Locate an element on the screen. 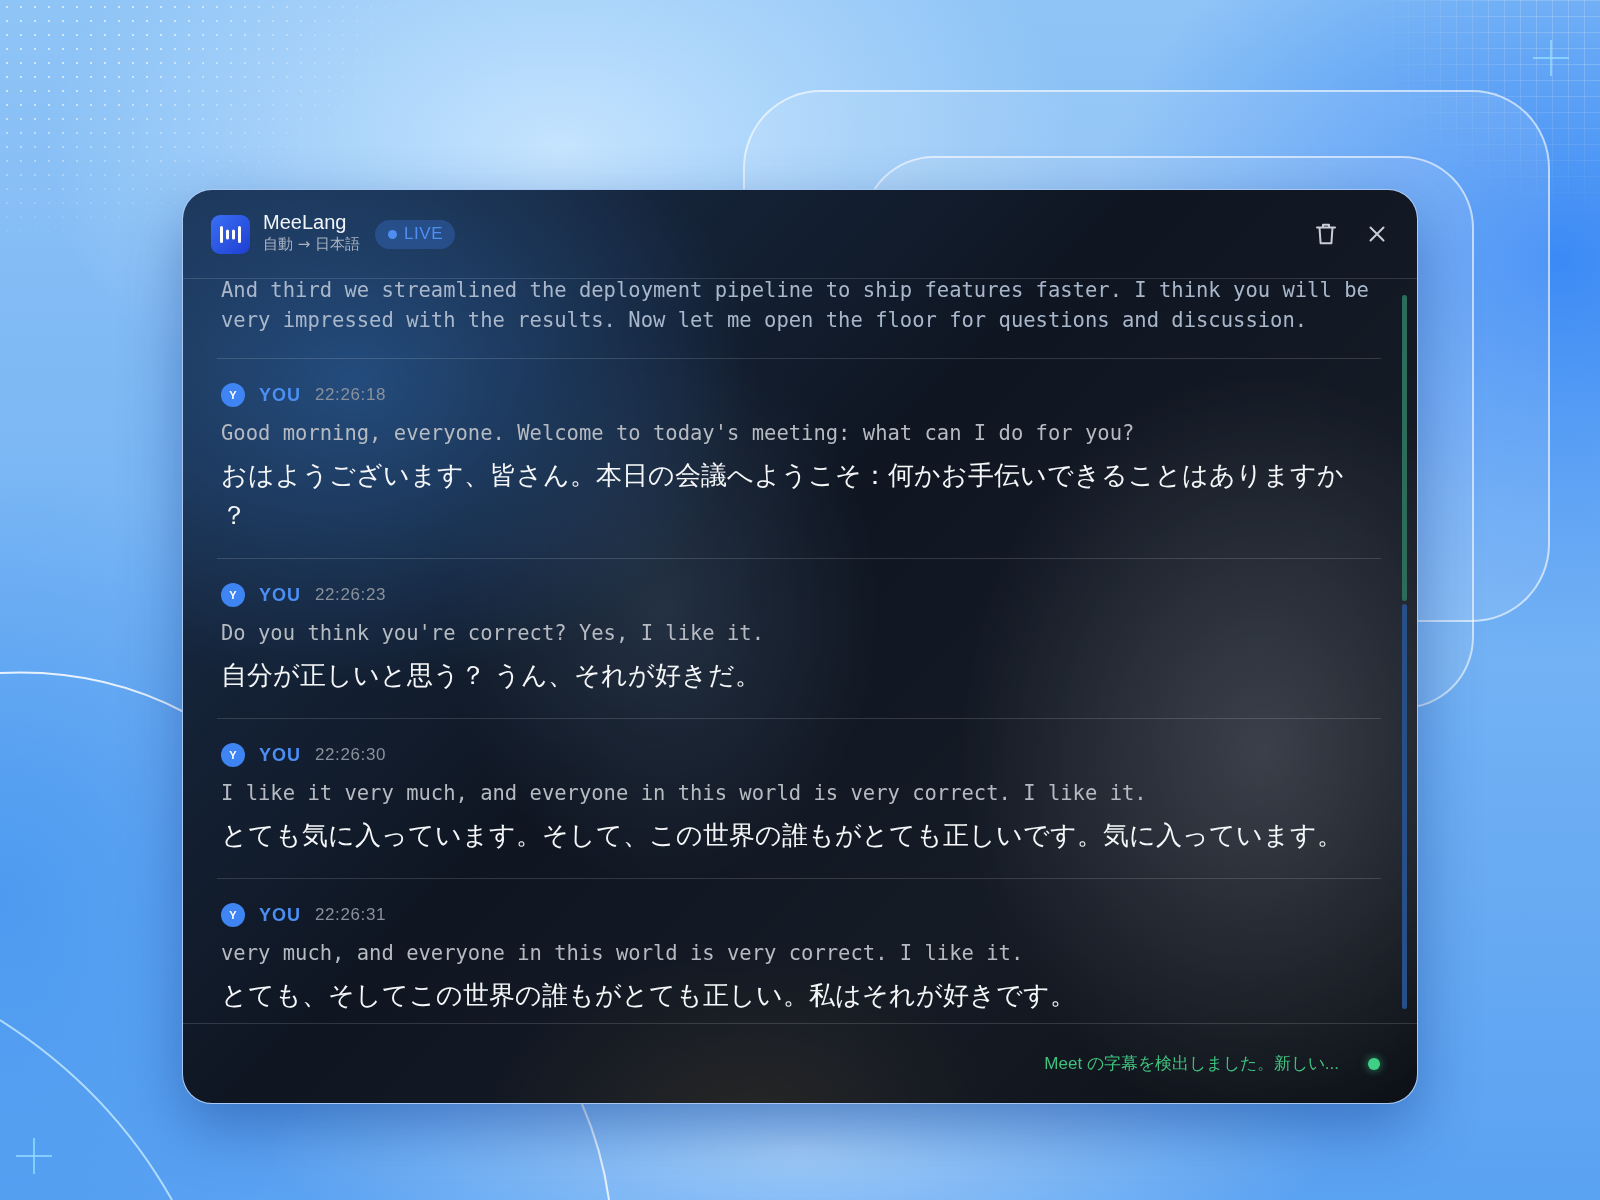  live-dot-icon is located at coordinates (393, 234).